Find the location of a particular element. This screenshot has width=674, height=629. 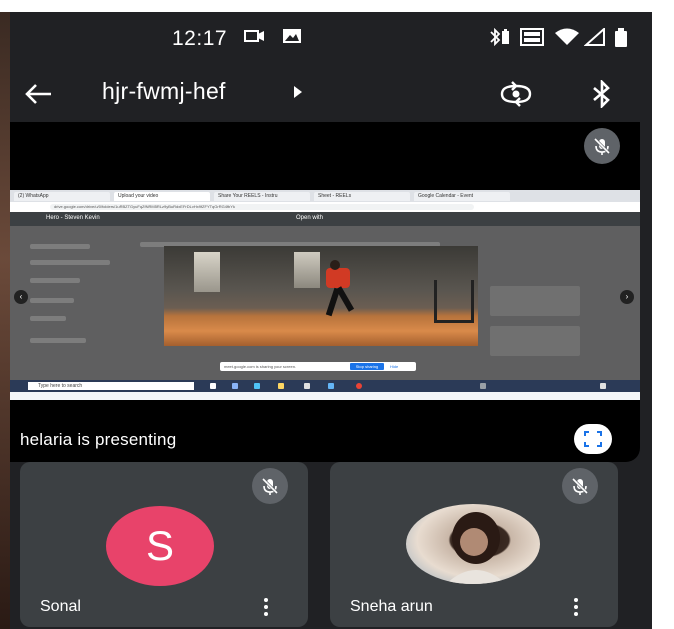

participant-tile-sonal: S Sonal is located at coordinates (164, 544).